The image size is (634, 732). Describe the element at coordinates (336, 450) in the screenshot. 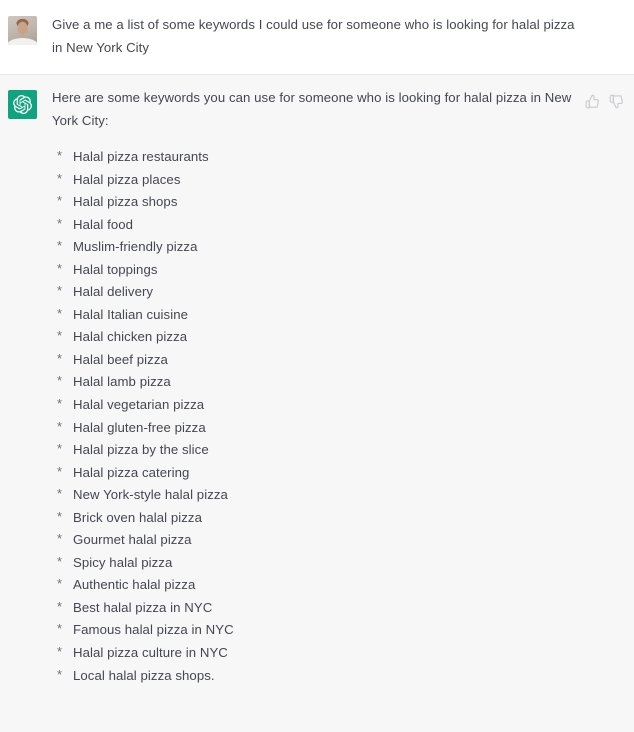

I see `keyword-list-item: * Halal pizza by the slice` at that location.